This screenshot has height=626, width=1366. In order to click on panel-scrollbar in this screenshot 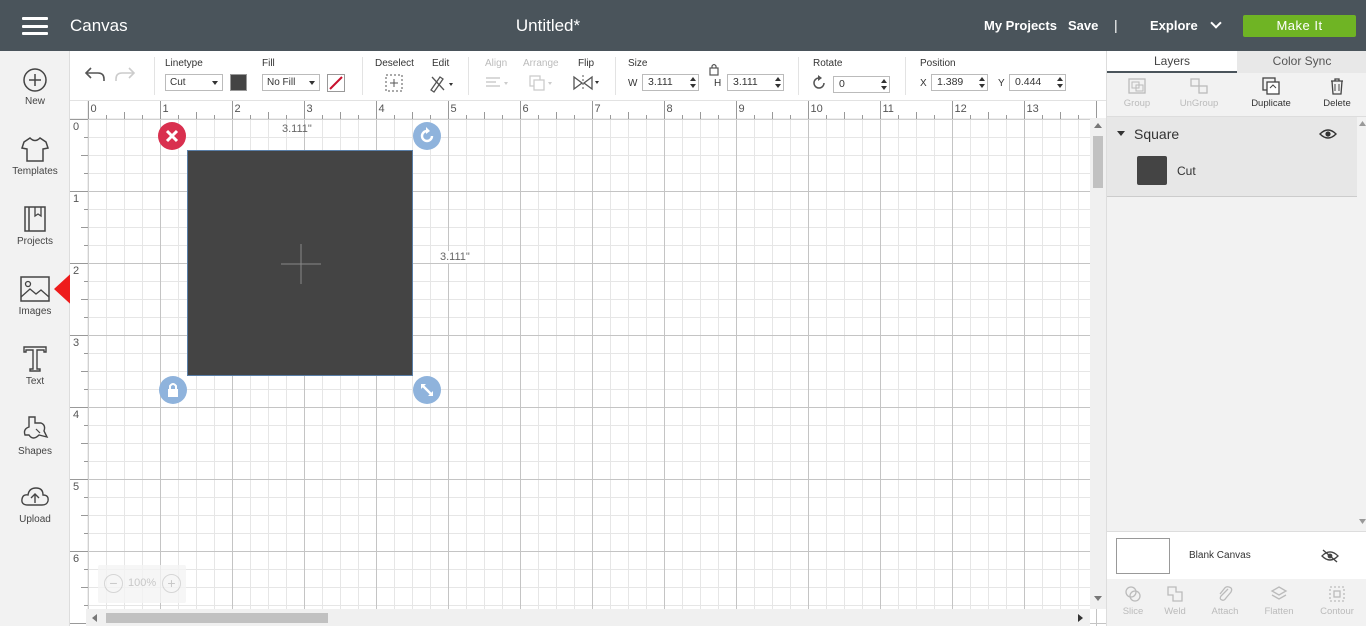, I will do `click(1361, 324)`.